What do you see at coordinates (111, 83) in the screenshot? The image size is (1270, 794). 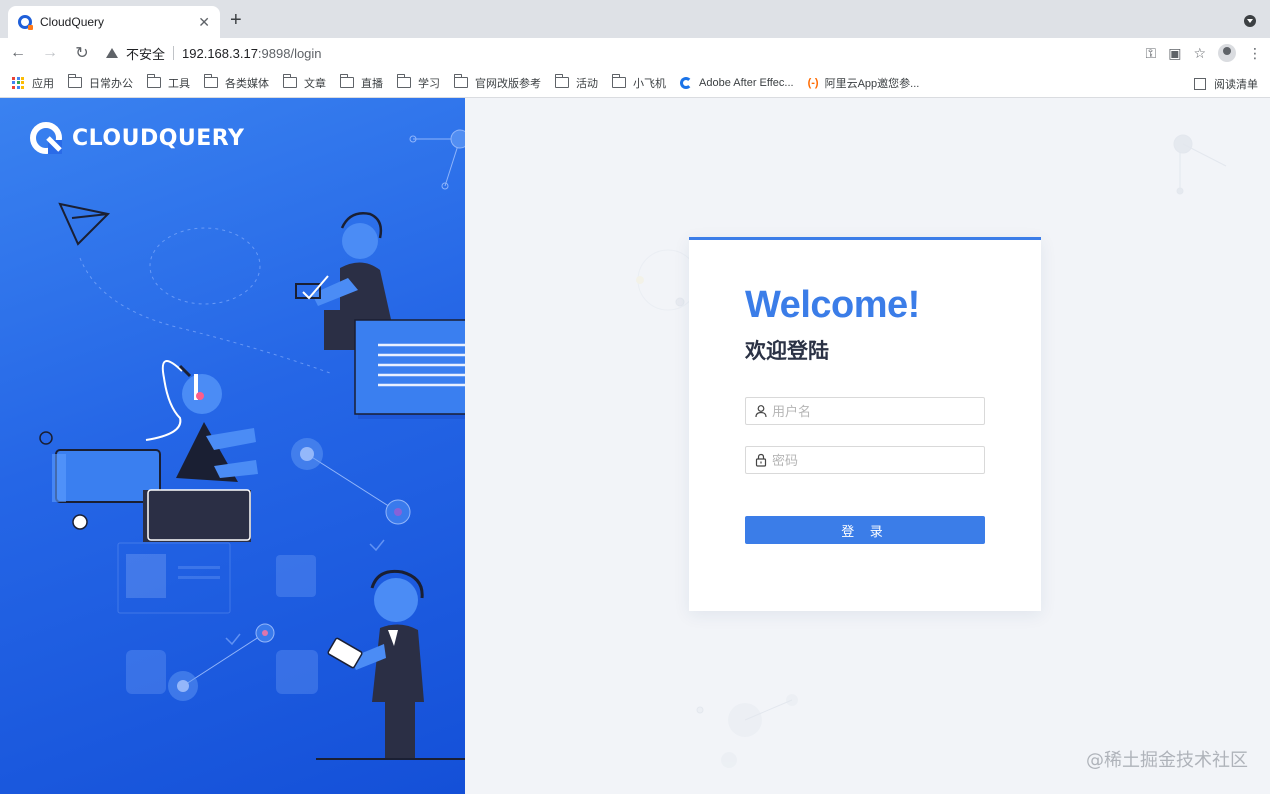 I see `bookmark-label: 日常办公` at bounding box center [111, 83].